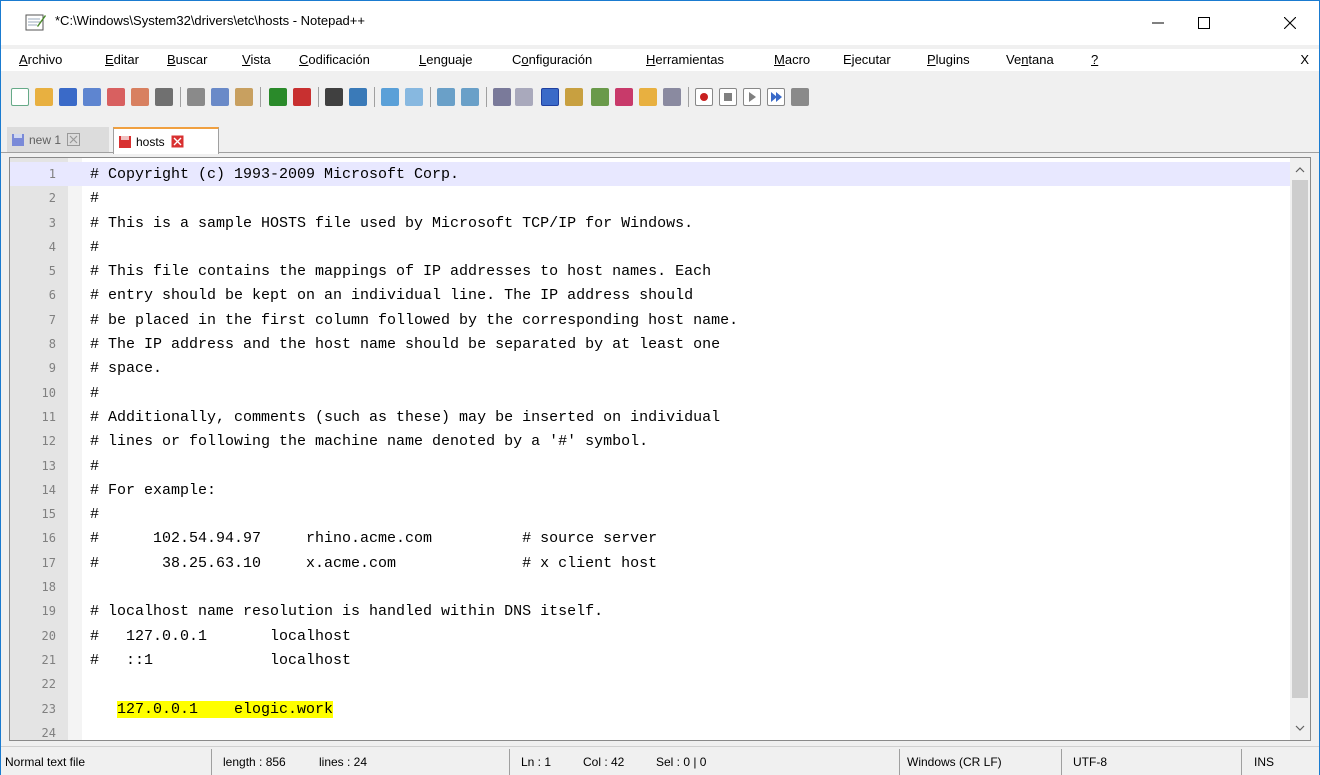 The width and height of the screenshot is (1320, 775). Describe the element at coordinates (1300, 728) in the screenshot. I see `scroll-down-icon` at that location.